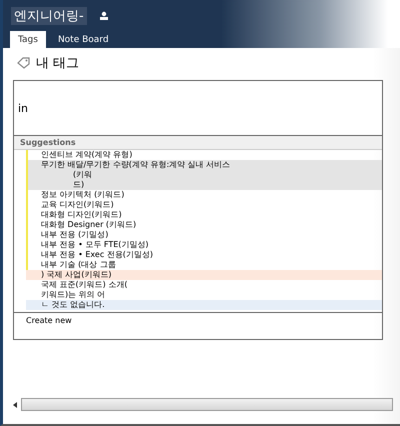  What do you see at coordinates (204, 225) in the screenshot?
I see `suggestion-item: 대화형 Designer (키워드)` at bounding box center [204, 225].